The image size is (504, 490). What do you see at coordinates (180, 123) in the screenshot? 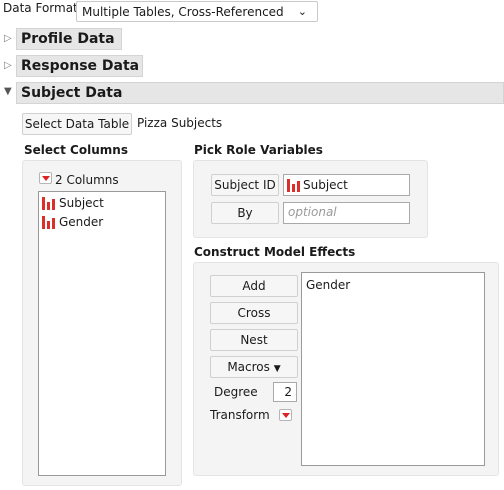
I see `table-name-label: Pizza Subjects` at bounding box center [180, 123].